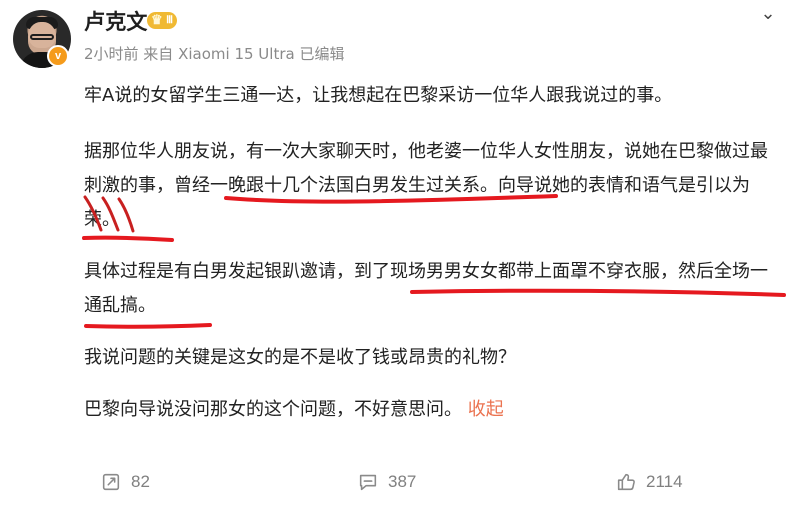 The width and height of the screenshot is (789, 511). What do you see at coordinates (58, 56) in the screenshot?
I see `verified-badge-icon: v` at bounding box center [58, 56].